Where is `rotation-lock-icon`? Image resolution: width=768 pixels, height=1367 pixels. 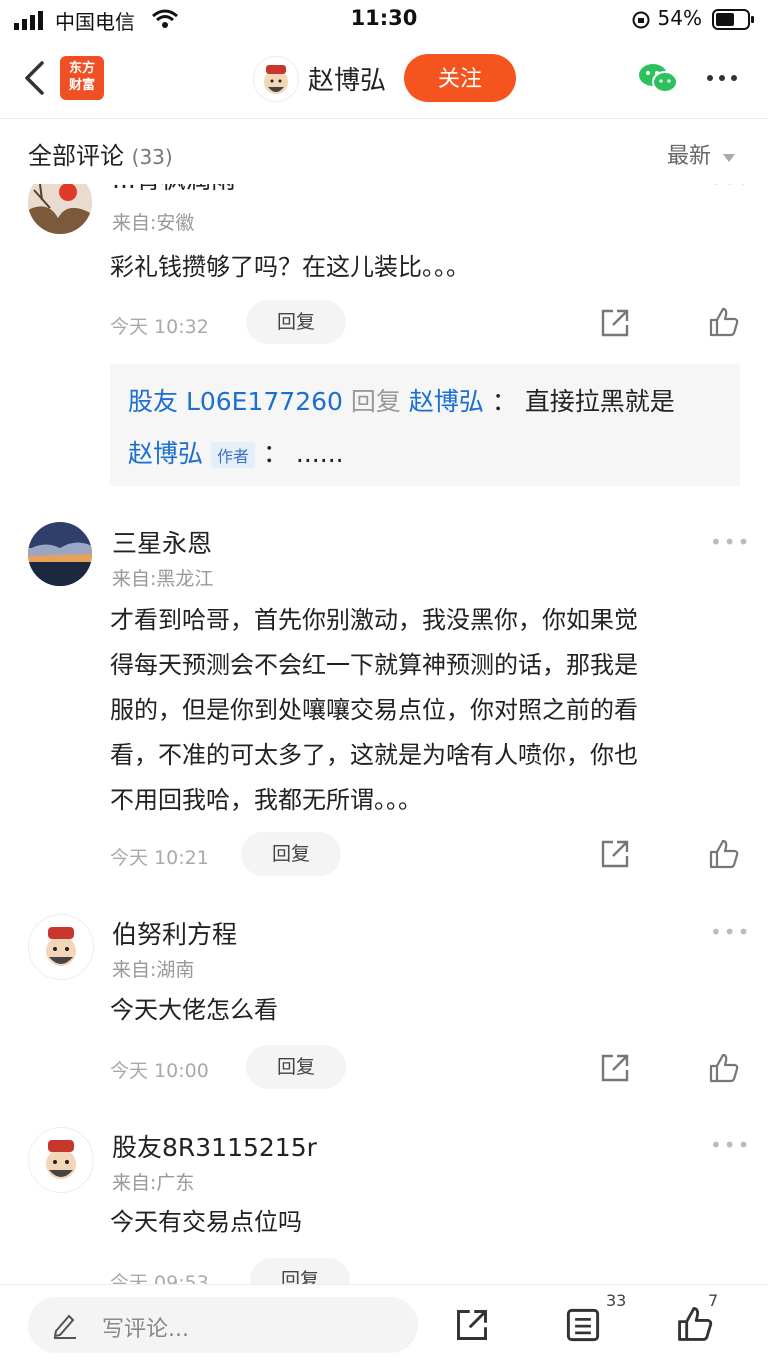
rotation-lock-icon is located at coordinates (641, 20).